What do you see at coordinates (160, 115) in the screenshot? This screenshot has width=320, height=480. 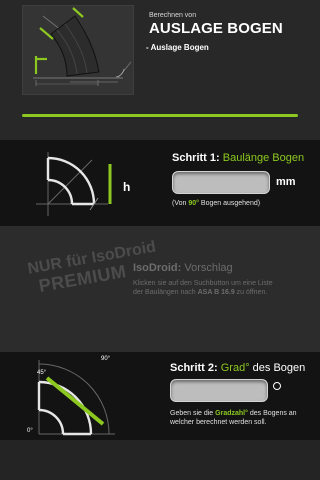 I see `header-divider` at bounding box center [160, 115].